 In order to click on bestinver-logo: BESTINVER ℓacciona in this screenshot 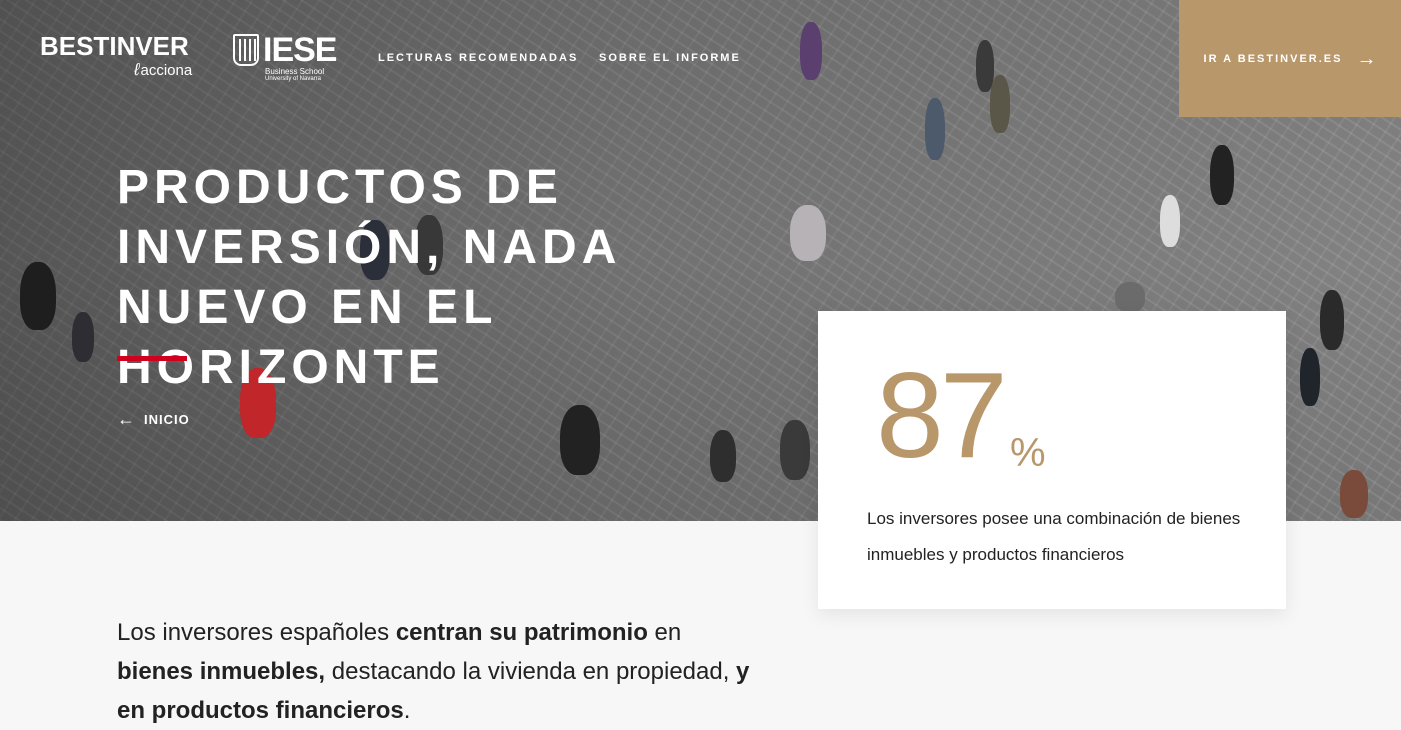, I will do `click(120, 55)`.